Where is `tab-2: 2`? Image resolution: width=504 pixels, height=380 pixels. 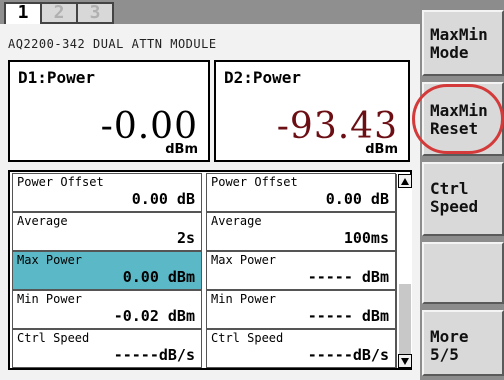 tab-2: 2 is located at coordinates (59, 13).